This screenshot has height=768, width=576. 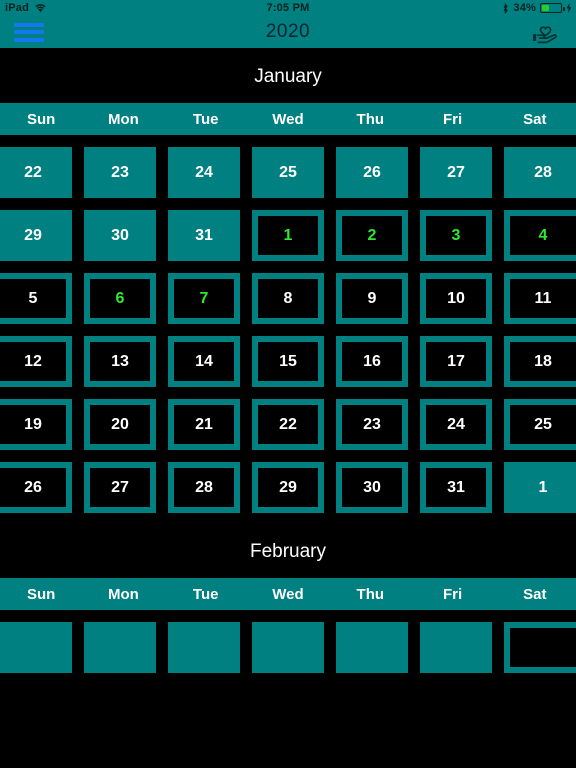 I want to click on day-cell: 4, so click(x=540, y=235).